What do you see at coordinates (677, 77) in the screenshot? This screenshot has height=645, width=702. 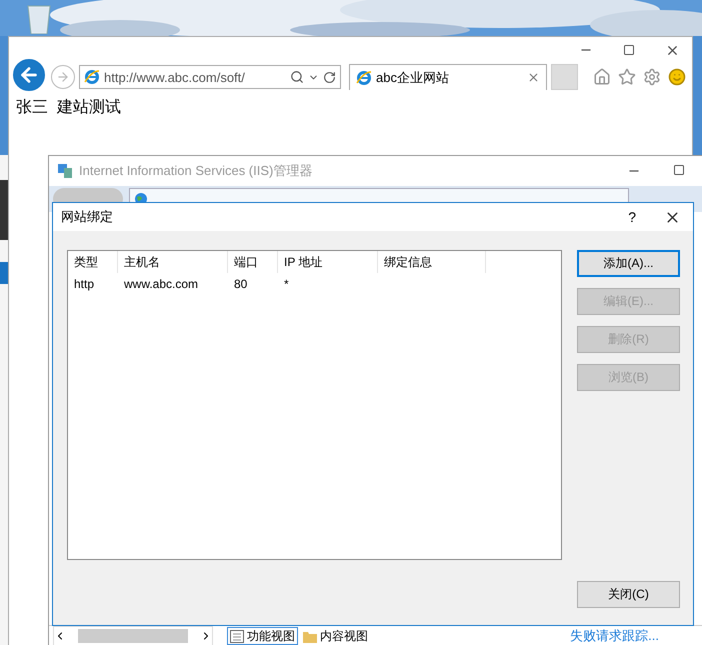 I see `smiley-icon` at bounding box center [677, 77].